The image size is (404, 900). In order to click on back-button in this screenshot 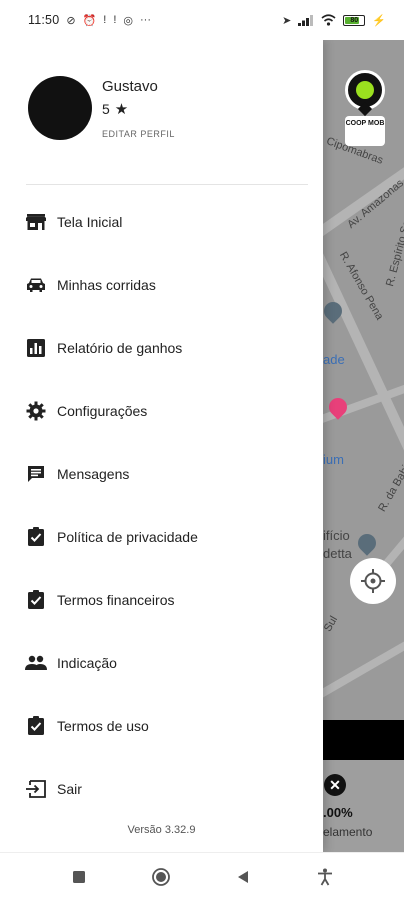, I will do `click(243, 876)`.